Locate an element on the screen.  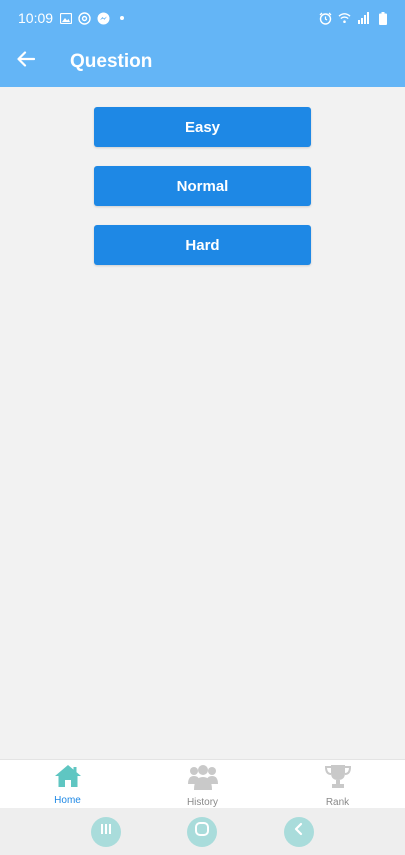
page-title: Question is located at coordinates (111, 61).